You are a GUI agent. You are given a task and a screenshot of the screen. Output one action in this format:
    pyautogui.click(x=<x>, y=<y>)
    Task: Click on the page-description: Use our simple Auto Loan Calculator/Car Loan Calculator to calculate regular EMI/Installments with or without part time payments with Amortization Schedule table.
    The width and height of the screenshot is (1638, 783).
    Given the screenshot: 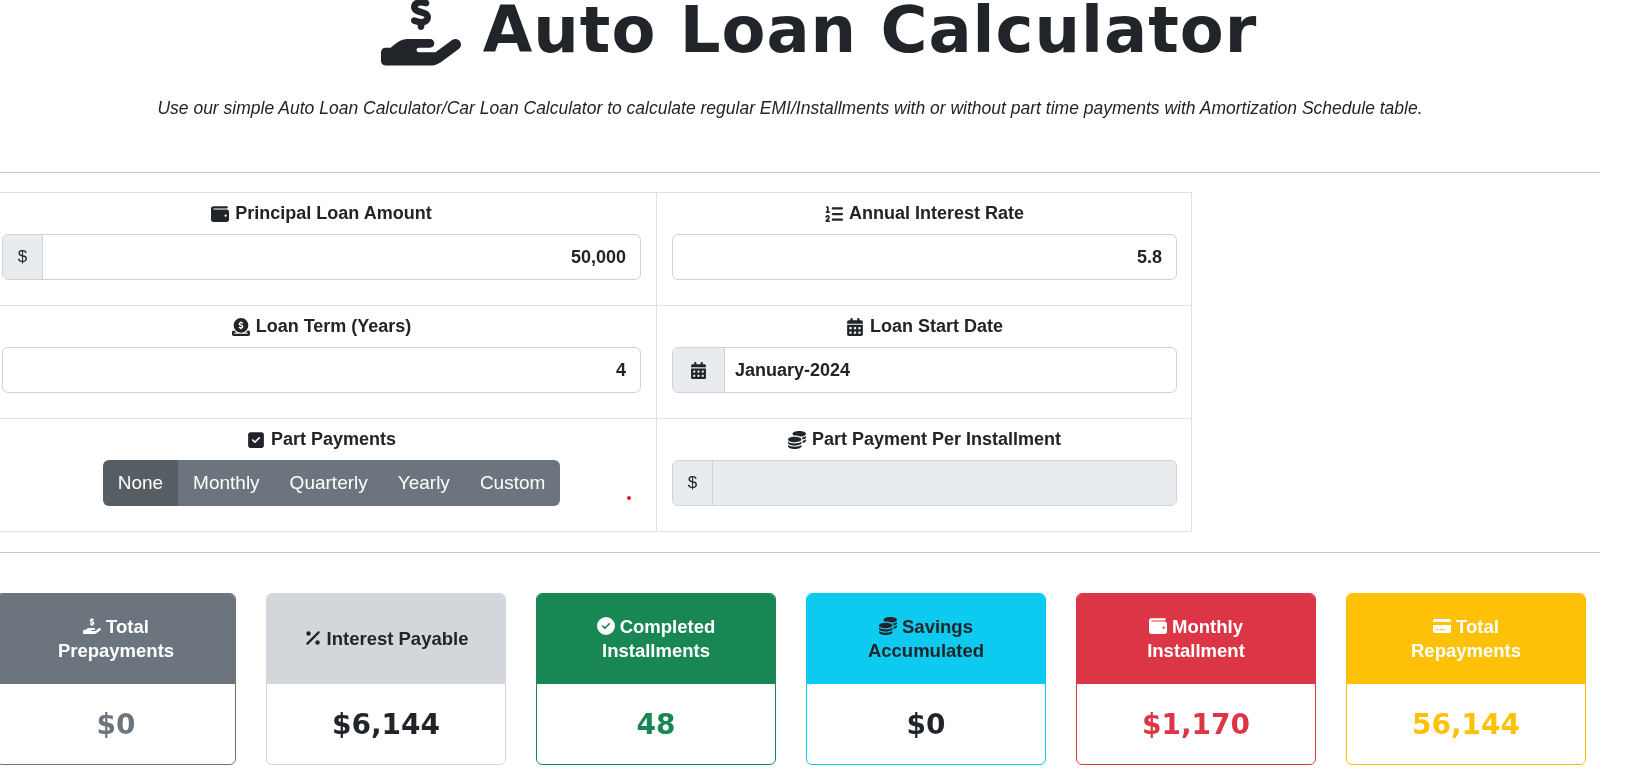 What is the action you would take?
    pyautogui.click(x=790, y=108)
    